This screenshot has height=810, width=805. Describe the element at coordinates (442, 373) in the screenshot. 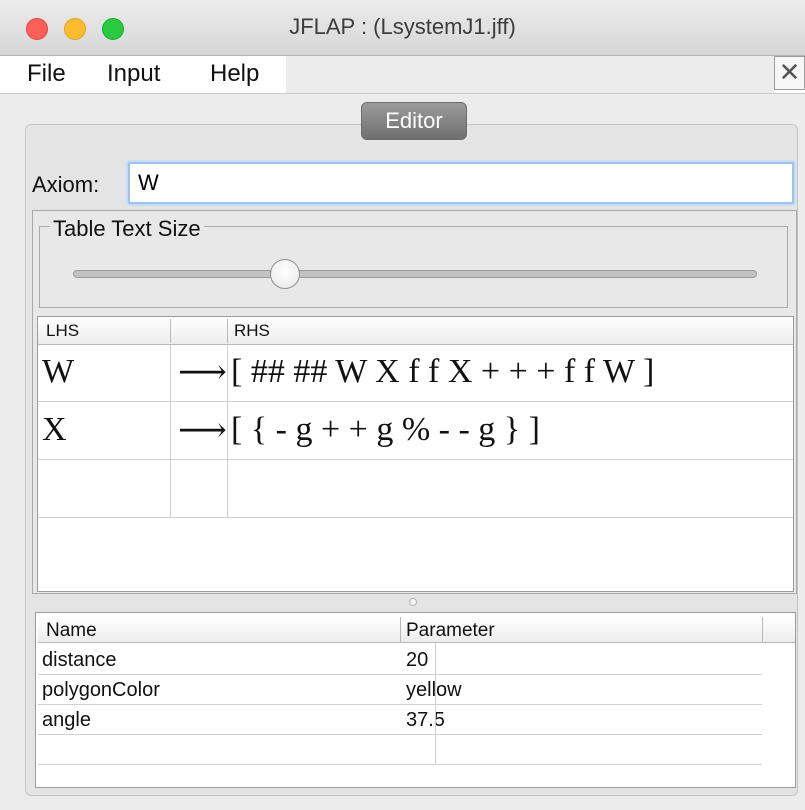

I see `rule-rhs-cell: [ ## ## W X f f X + + + f f W ]` at that location.